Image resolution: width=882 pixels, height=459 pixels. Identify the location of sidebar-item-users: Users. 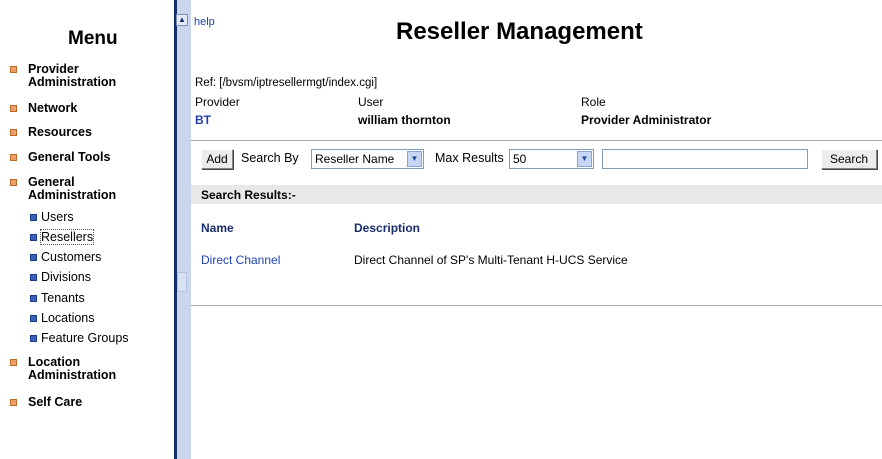
(52, 217).